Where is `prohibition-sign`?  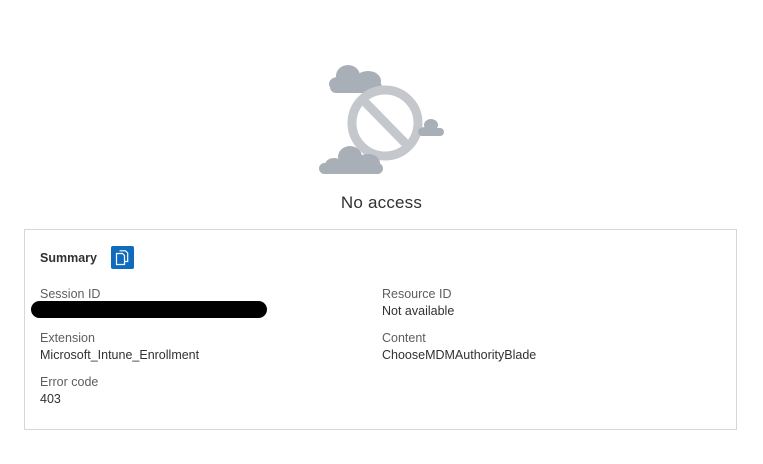
prohibition-sign is located at coordinates (385, 123).